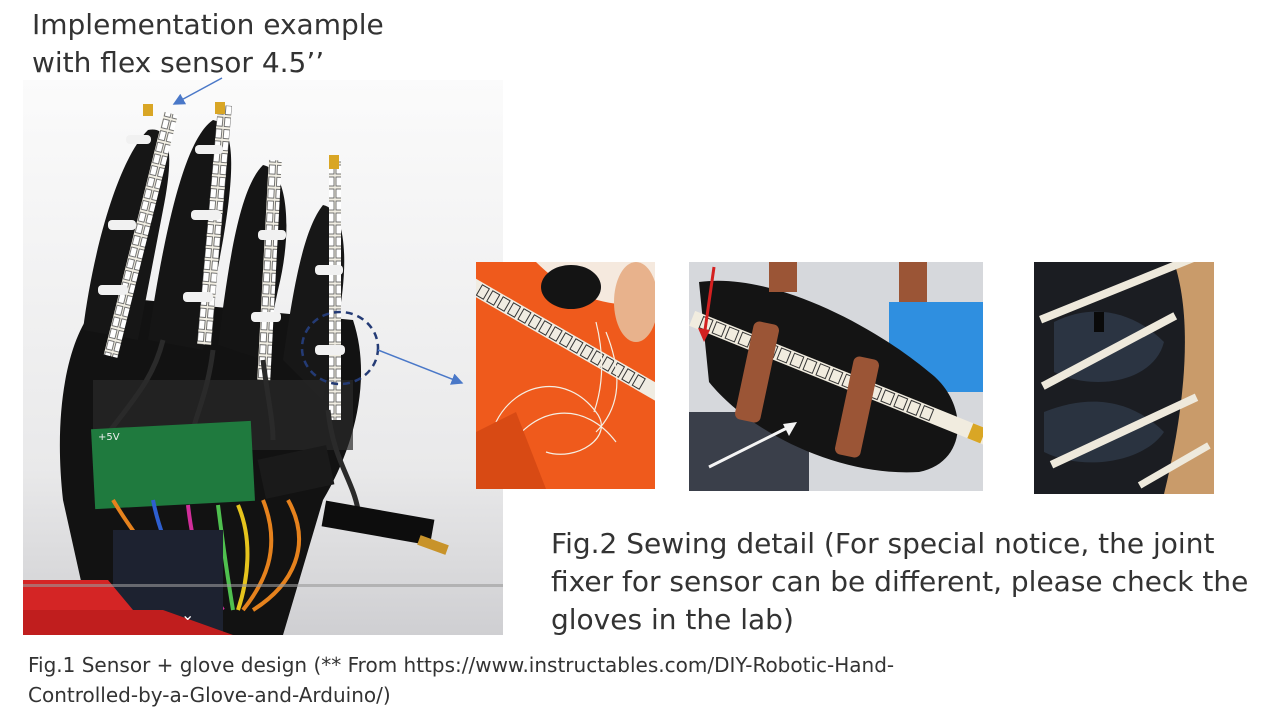 This screenshot has width=1280, height=720. What do you see at coordinates (565, 375) in the screenshot?
I see `sewing-photo-orange` at bounding box center [565, 375].